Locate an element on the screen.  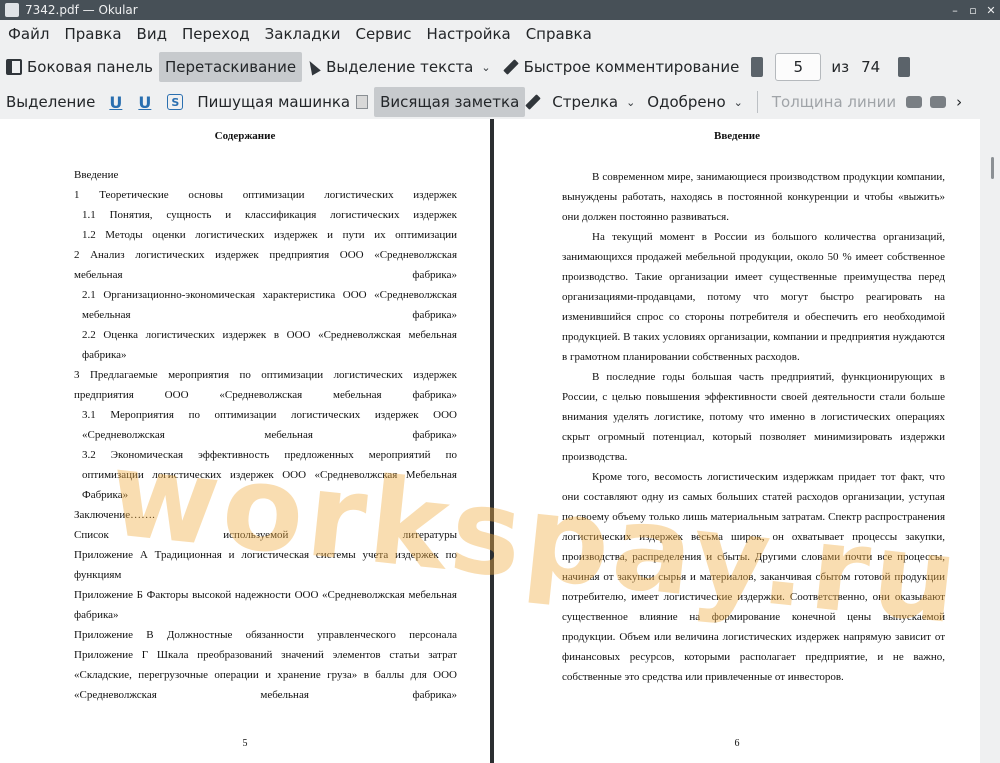
line-width-button: Толщина линии is located at coordinates (834, 102).